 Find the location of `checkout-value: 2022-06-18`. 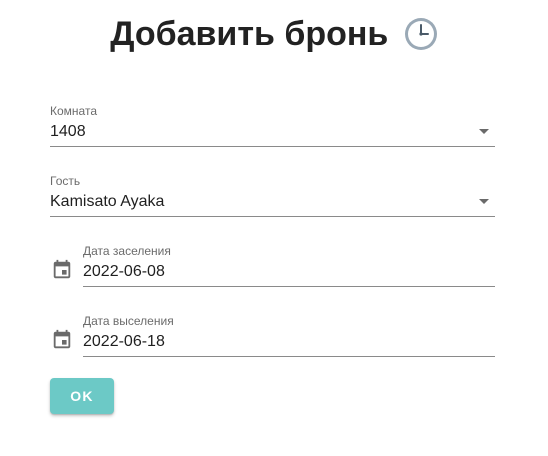

checkout-value: 2022-06-18 is located at coordinates (124, 342).